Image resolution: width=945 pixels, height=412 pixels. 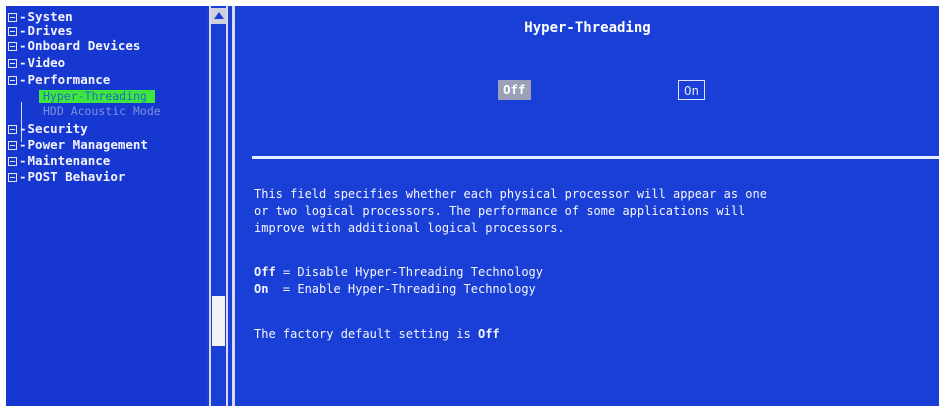 I want to click on tree-subitem-label: Hyper-Threading, so click(x=95, y=96).